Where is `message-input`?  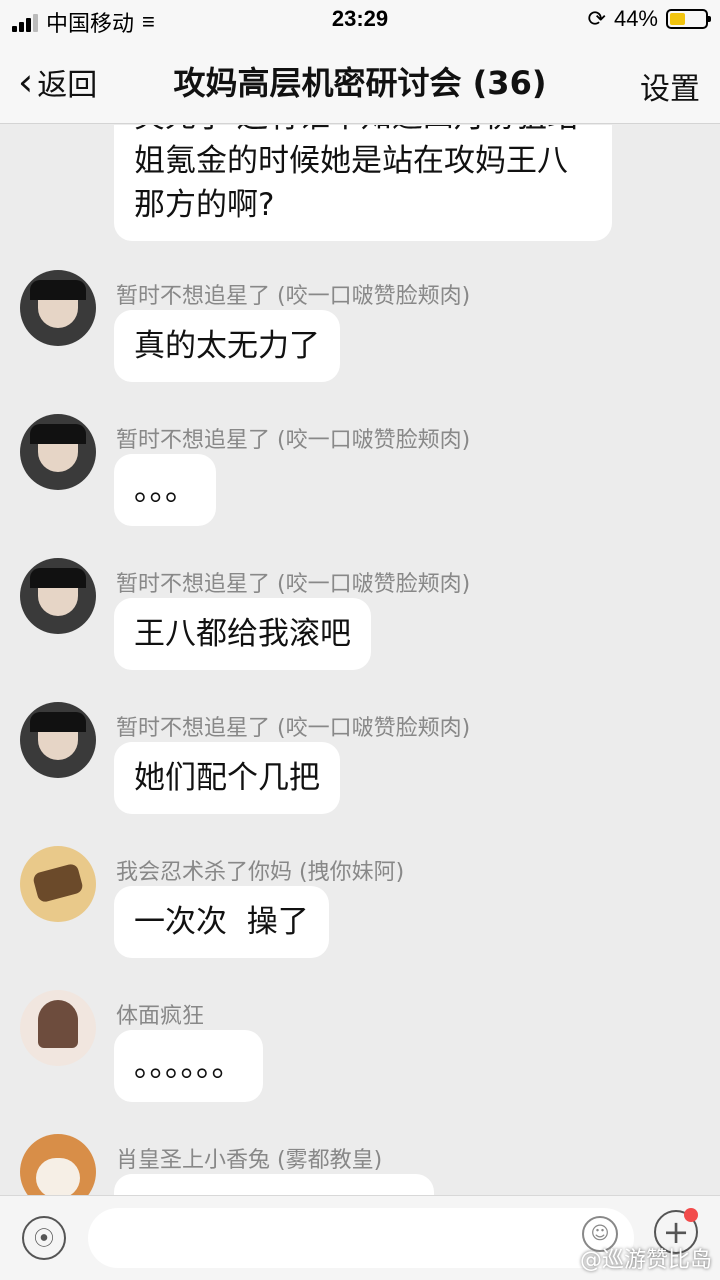 message-input is located at coordinates (361, 1238).